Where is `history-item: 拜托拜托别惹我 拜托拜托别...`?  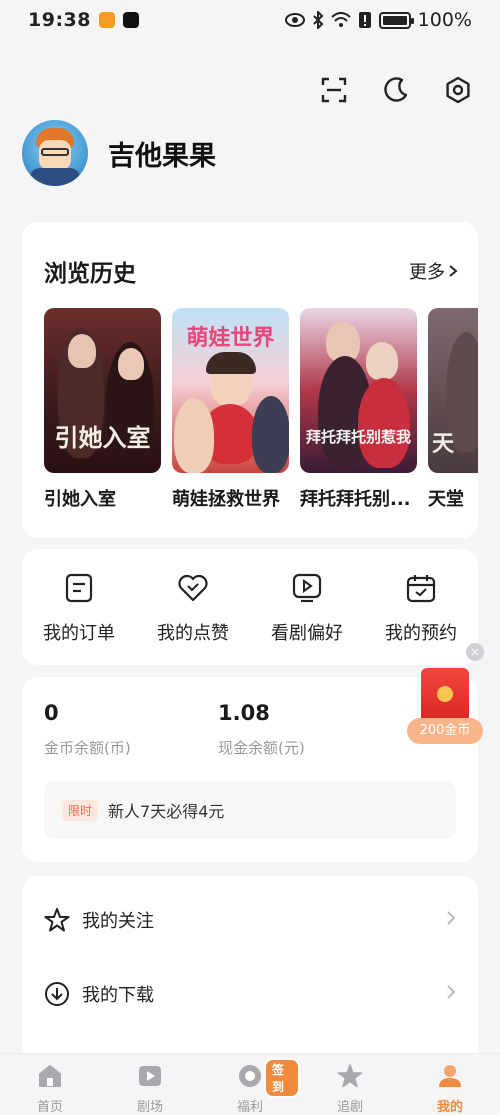
history-item: 拜托拜托别惹我 拜托拜托别... is located at coordinates (358, 409).